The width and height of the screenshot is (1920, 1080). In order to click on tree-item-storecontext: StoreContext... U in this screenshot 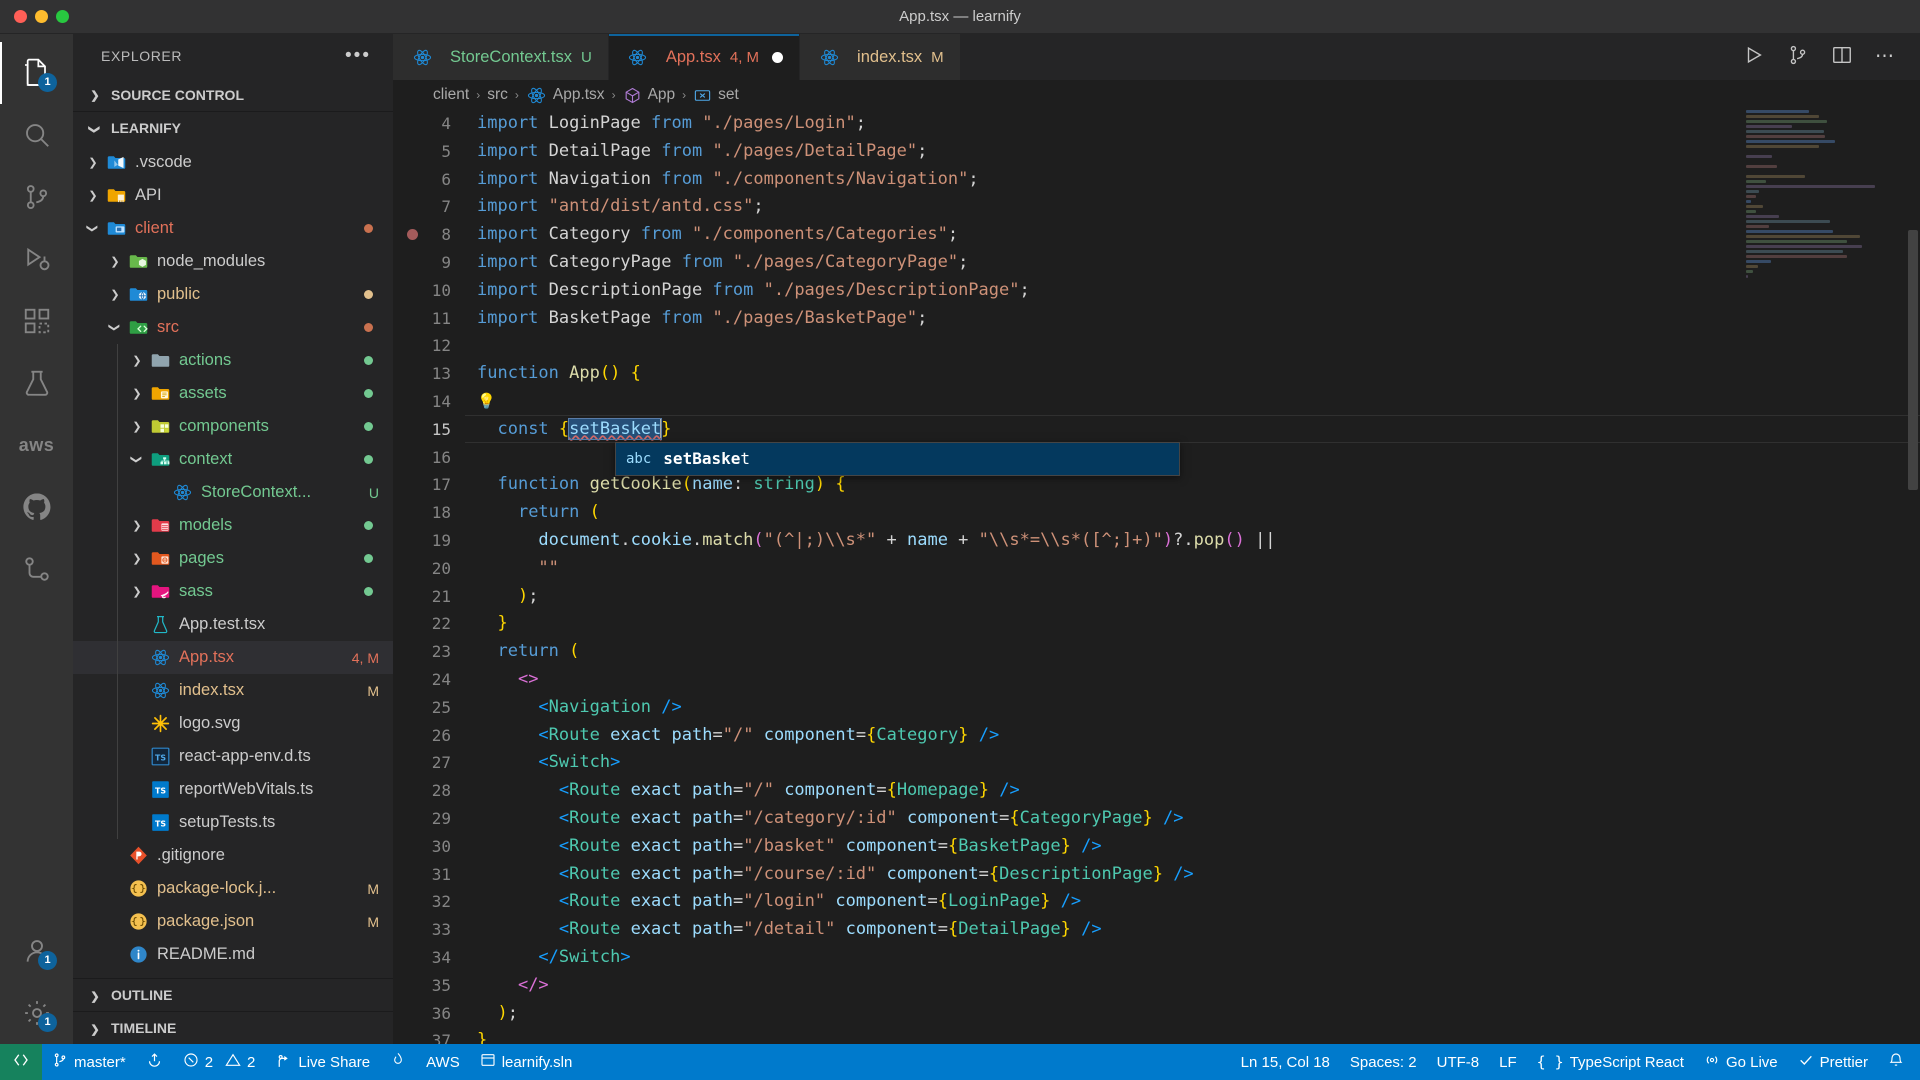, I will do `click(233, 492)`.